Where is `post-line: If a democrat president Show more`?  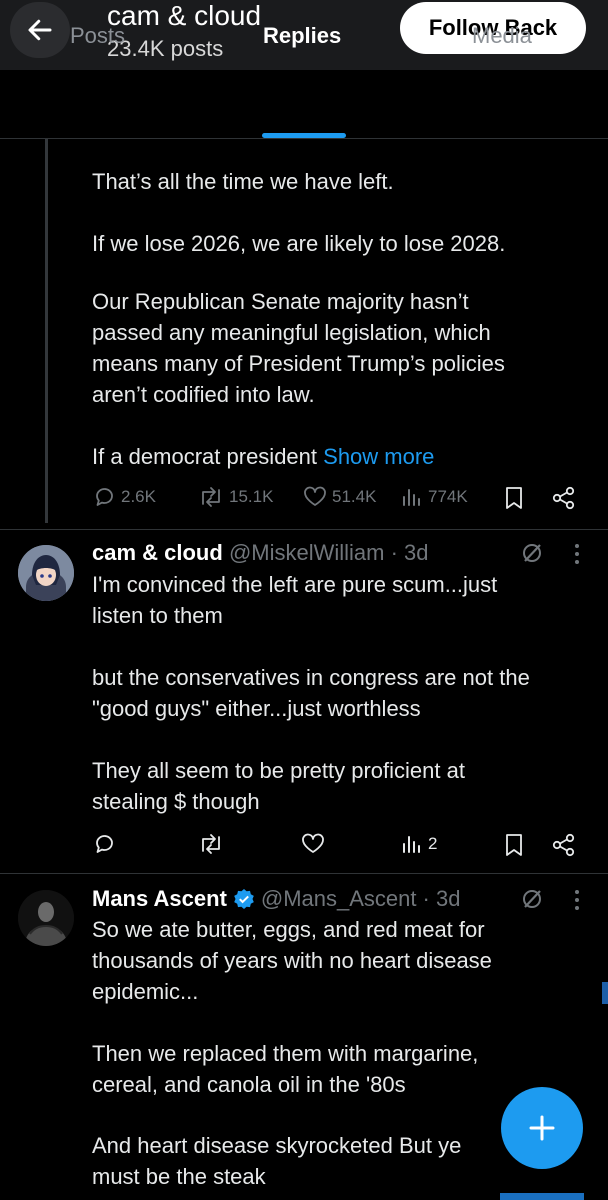
post-line: If a democrat president Show more is located at coordinates (263, 456).